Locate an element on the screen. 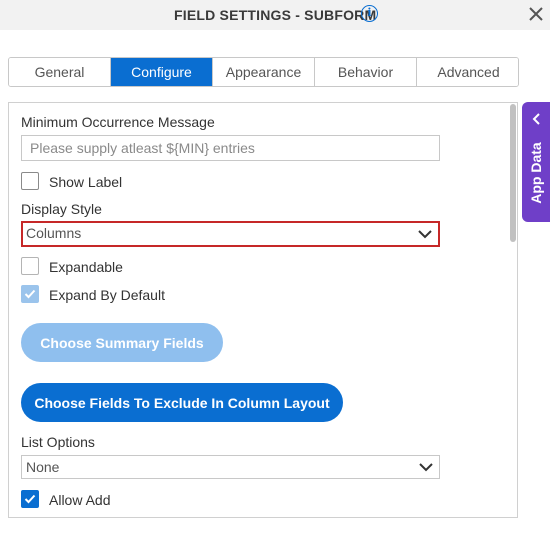 The height and width of the screenshot is (542, 550). display-style-select: Columns is located at coordinates (230, 234).